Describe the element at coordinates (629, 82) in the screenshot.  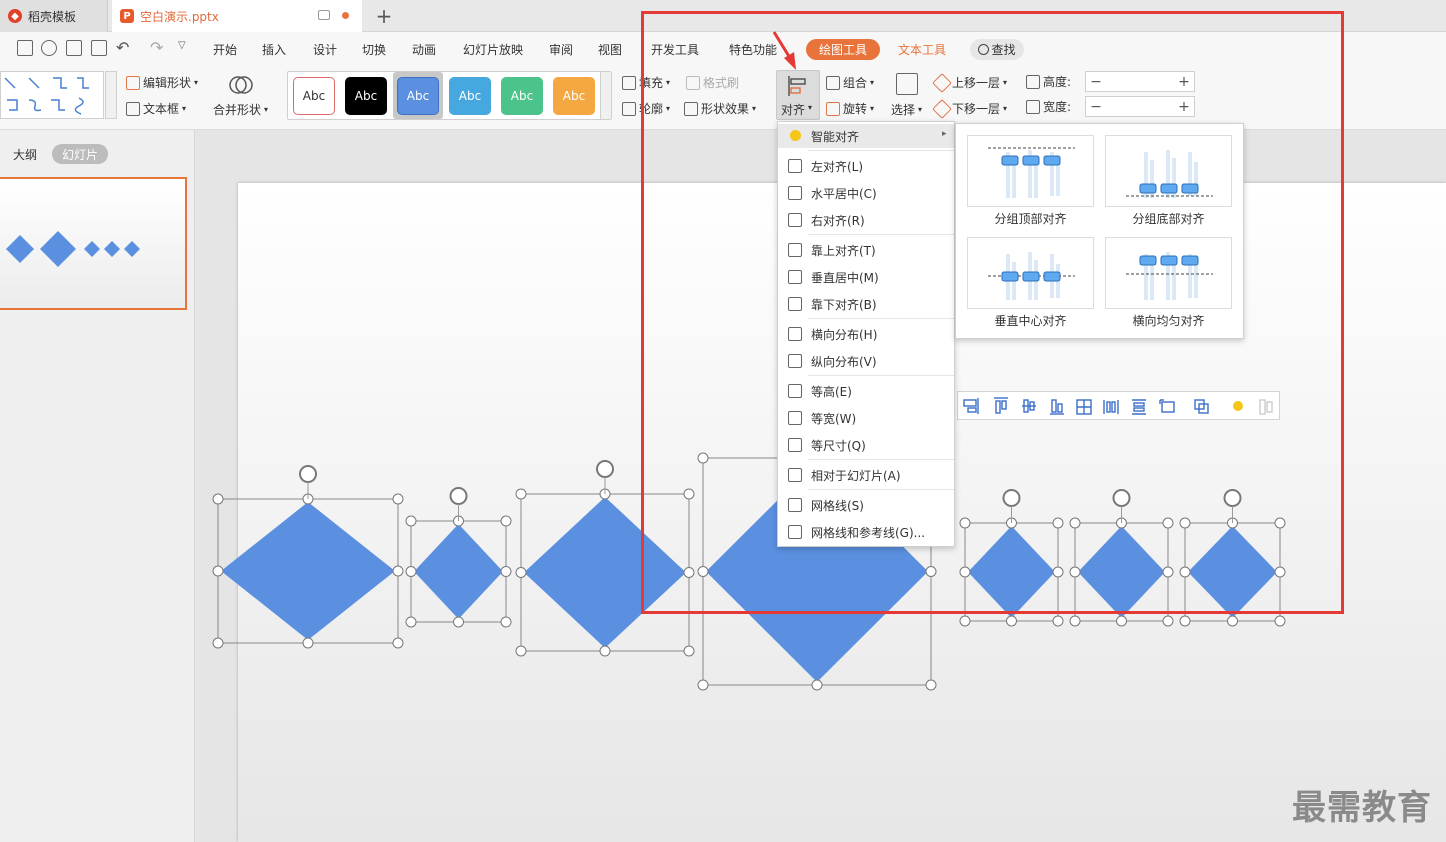
I see `fill-bucket-icon` at that location.